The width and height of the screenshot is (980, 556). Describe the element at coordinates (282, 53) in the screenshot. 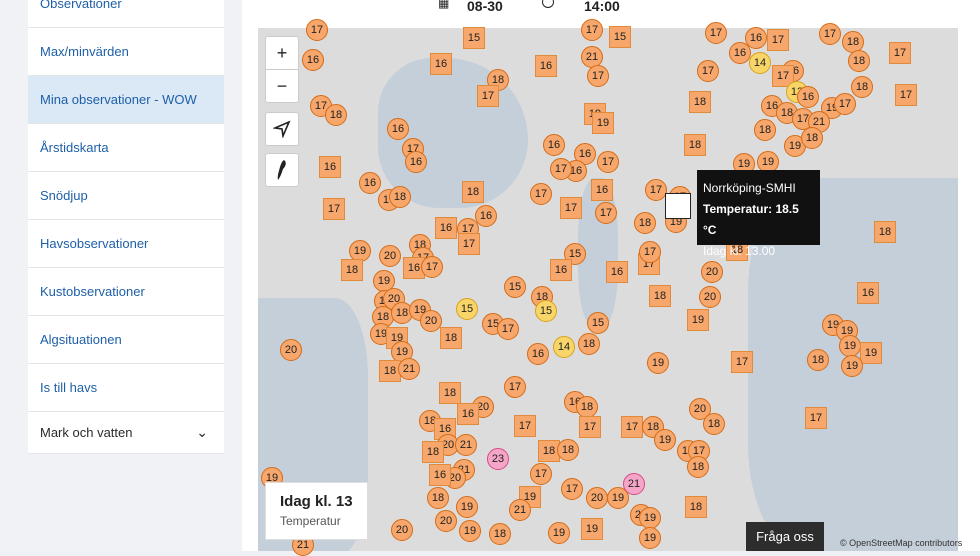

I see `zoom-in-button: +` at that location.